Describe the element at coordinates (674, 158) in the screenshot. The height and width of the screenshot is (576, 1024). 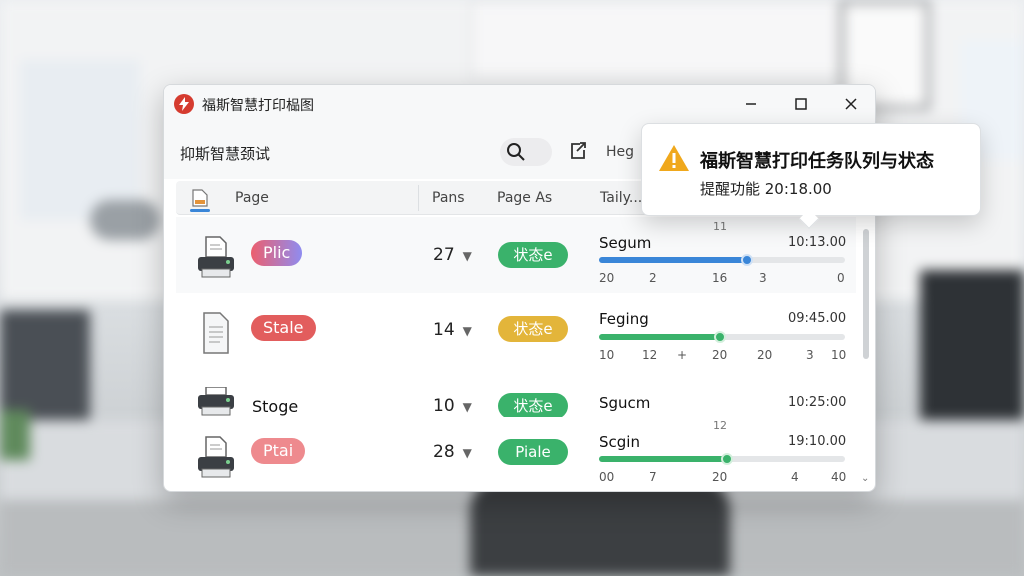
I see `warning-icon` at that location.